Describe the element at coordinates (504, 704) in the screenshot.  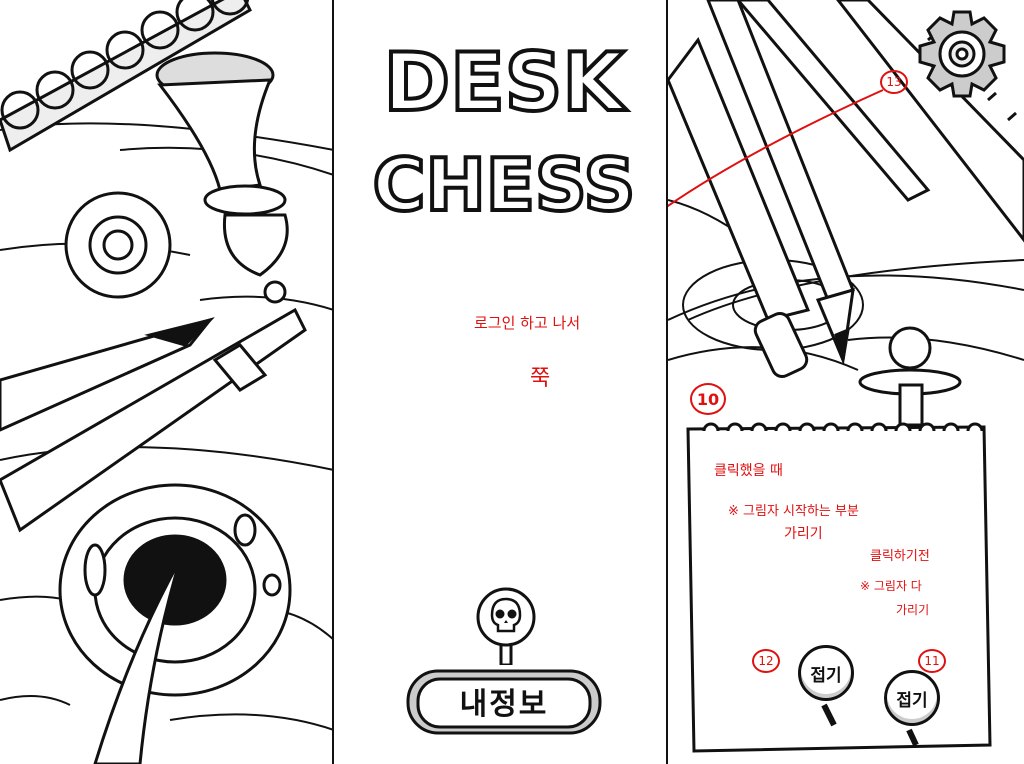
I see `my-info-button-label: 내정보` at that location.